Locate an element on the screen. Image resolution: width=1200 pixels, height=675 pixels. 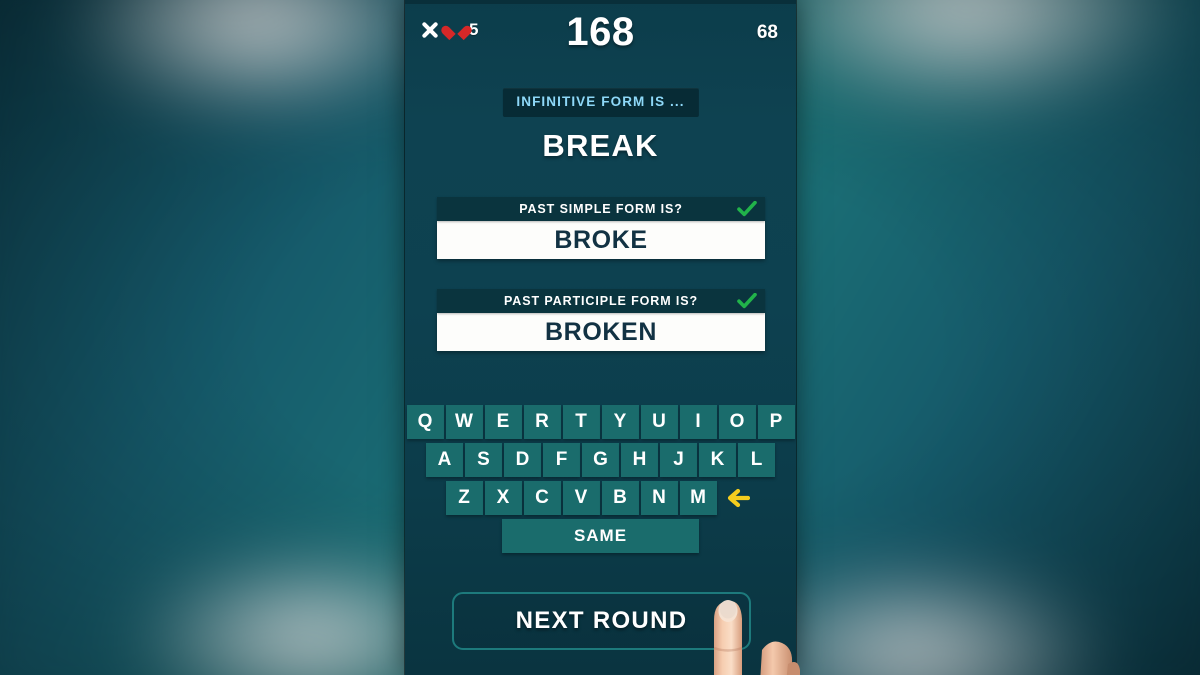
key-b: B is located at coordinates (620, 498).